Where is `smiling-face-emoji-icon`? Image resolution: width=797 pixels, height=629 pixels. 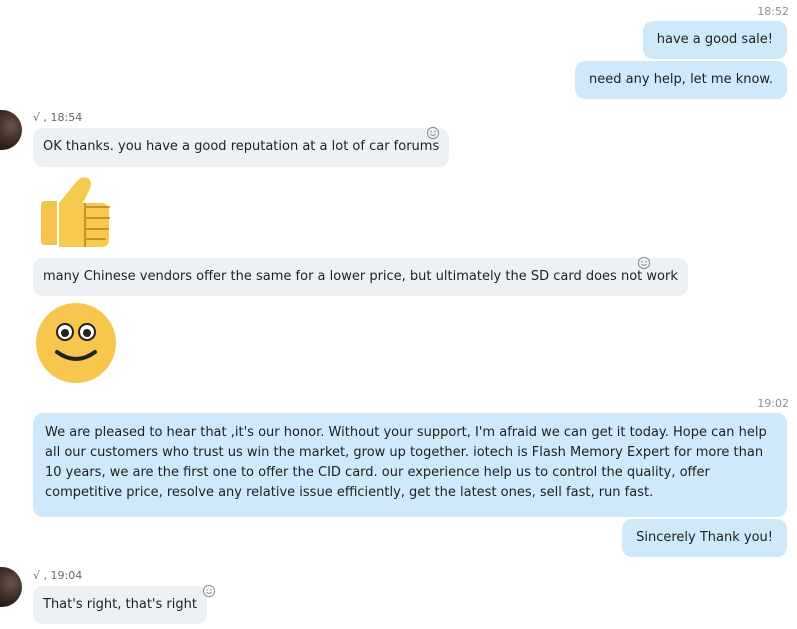
smiling-face-emoji-icon is located at coordinates (76, 343).